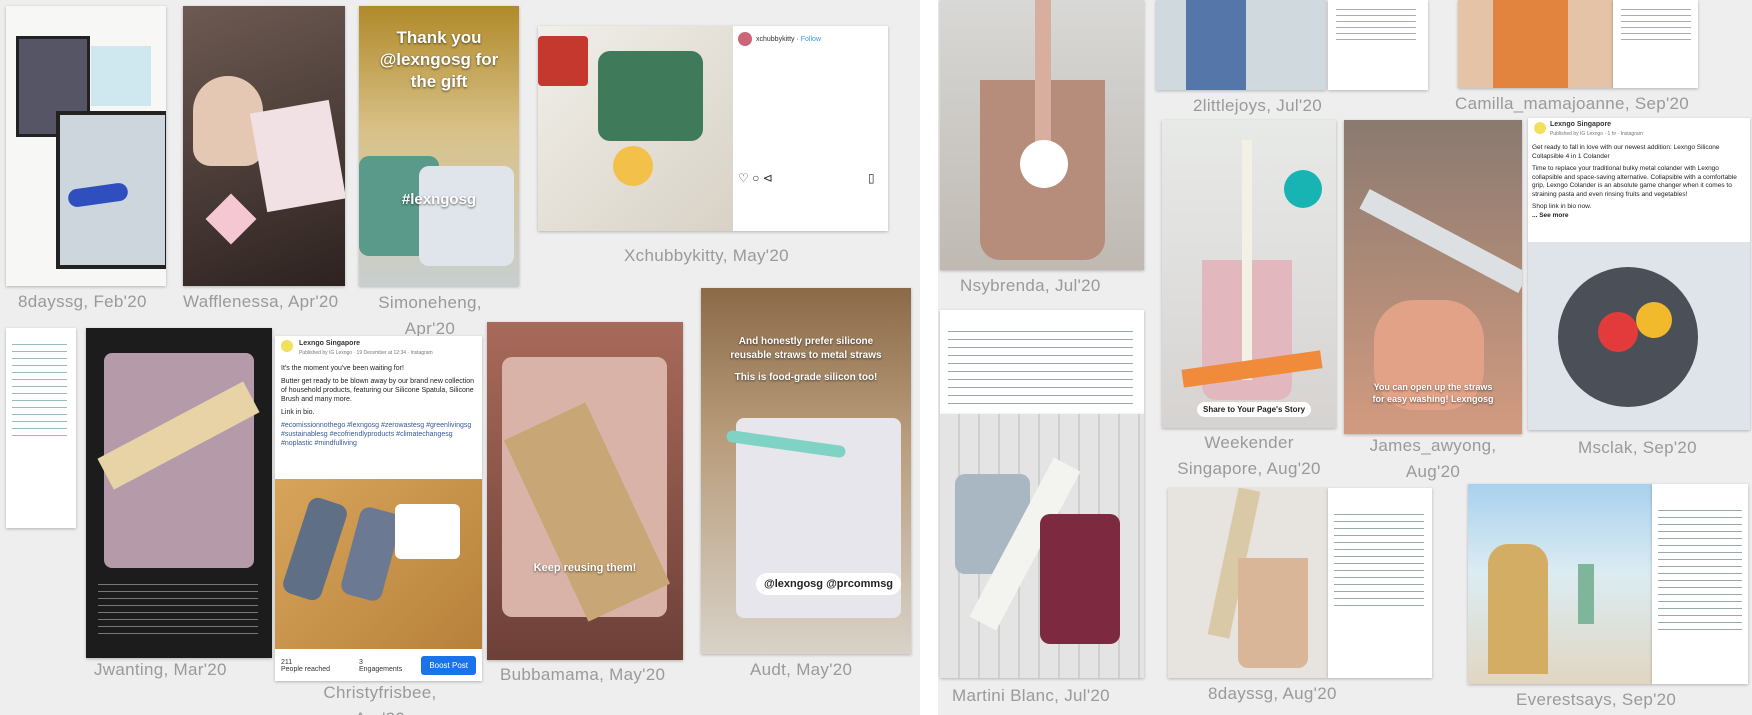 This screenshot has height=715, width=1752. What do you see at coordinates (1254, 409) in the screenshot?
I see `share-to-story-button: Share to Your Page's Story` at bounding box center [1254, 409].